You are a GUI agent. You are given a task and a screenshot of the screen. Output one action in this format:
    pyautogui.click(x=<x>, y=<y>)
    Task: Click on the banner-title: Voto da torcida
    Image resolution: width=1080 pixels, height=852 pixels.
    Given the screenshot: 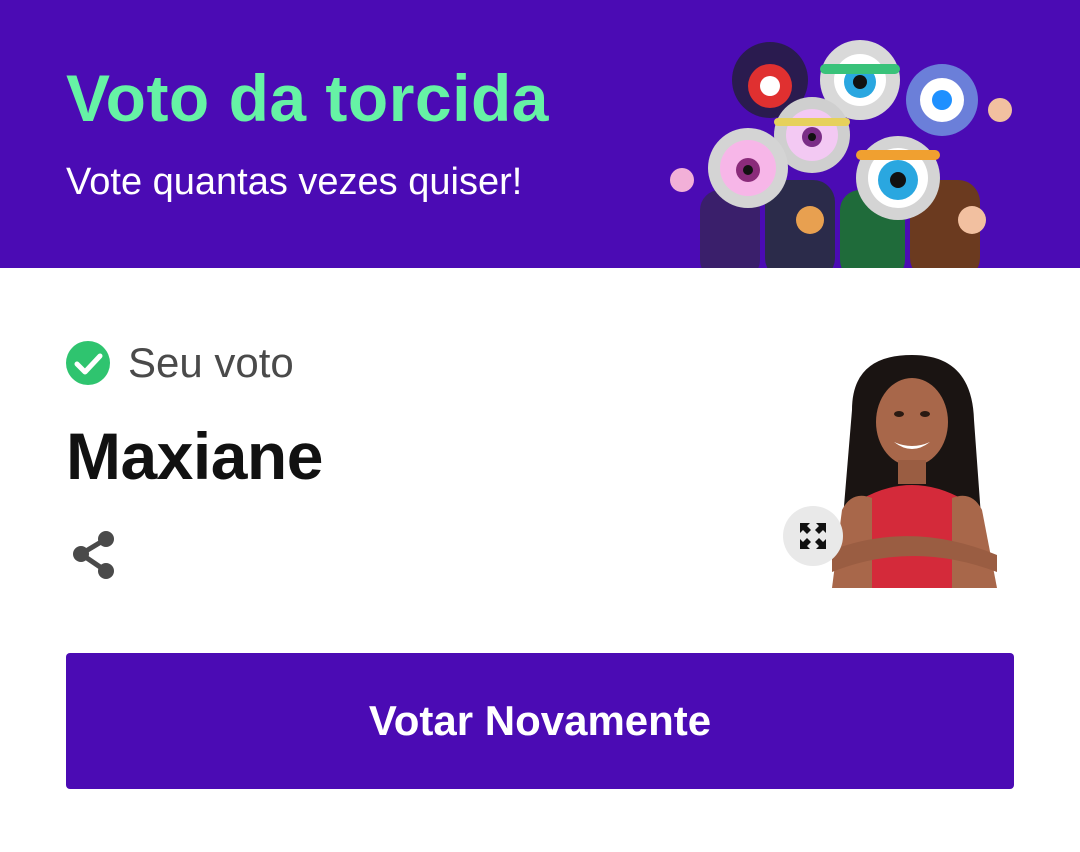 What is the action you would take?
    pyautogui.click(x=307, y=98)
    